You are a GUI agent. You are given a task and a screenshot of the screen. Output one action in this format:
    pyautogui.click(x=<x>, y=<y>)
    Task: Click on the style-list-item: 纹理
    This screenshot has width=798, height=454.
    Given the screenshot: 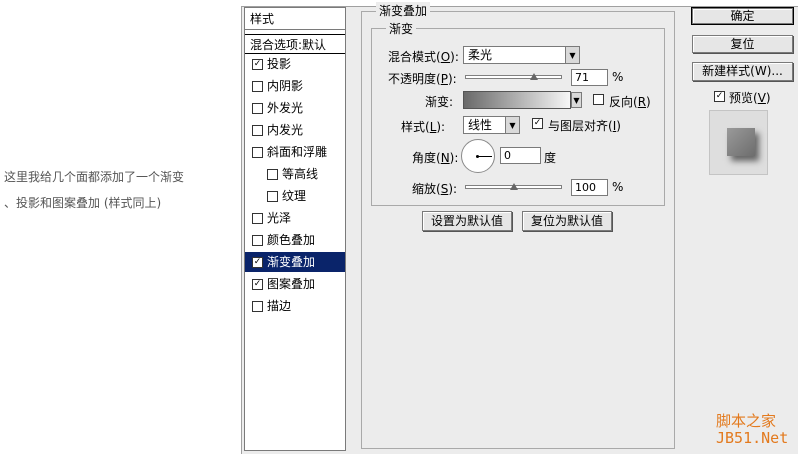 What is the action you would take?
    pyautogui.click(x=295, y=196)
    